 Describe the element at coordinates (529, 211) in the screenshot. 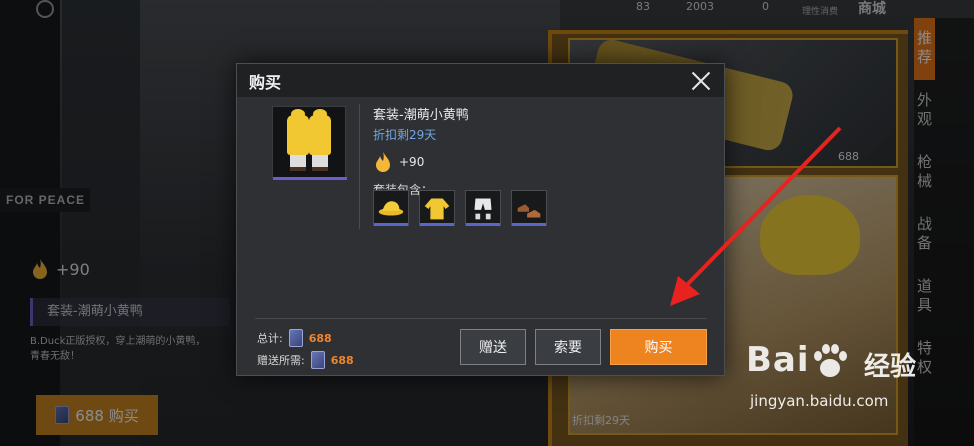

I see `shoes-glyph` at that location.